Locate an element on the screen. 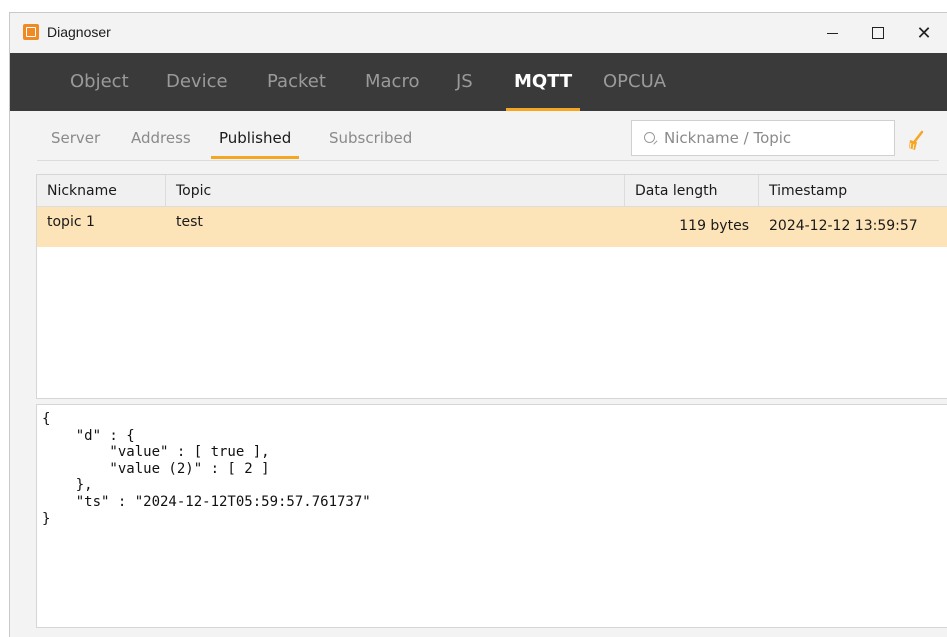 The width and height of the screenshot is (947, 637). cell-data-length: 119 bytes is located at coordinates (714, 226).